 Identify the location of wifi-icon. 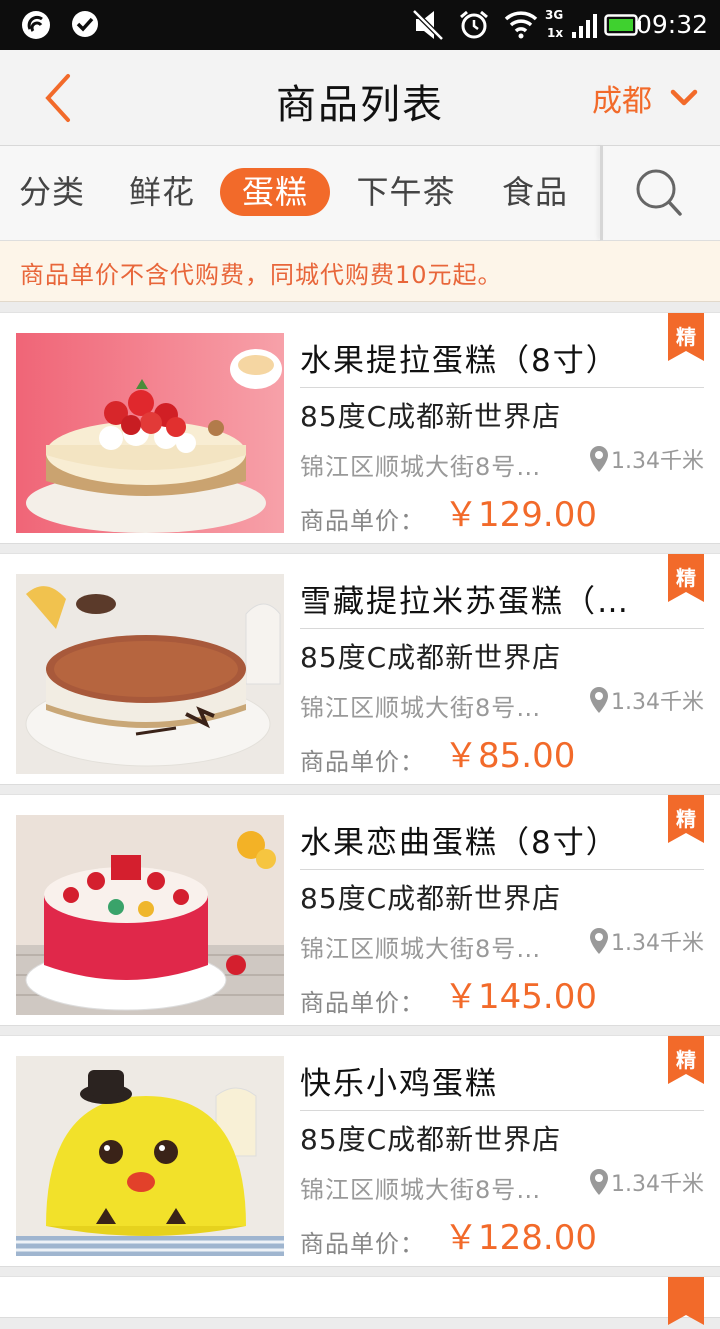
(521, 25).